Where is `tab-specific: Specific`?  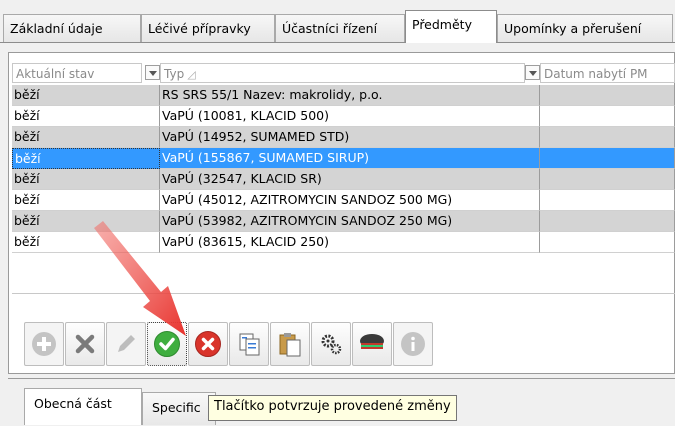 tab-specific: Specific is located at coordinates (179, 408).